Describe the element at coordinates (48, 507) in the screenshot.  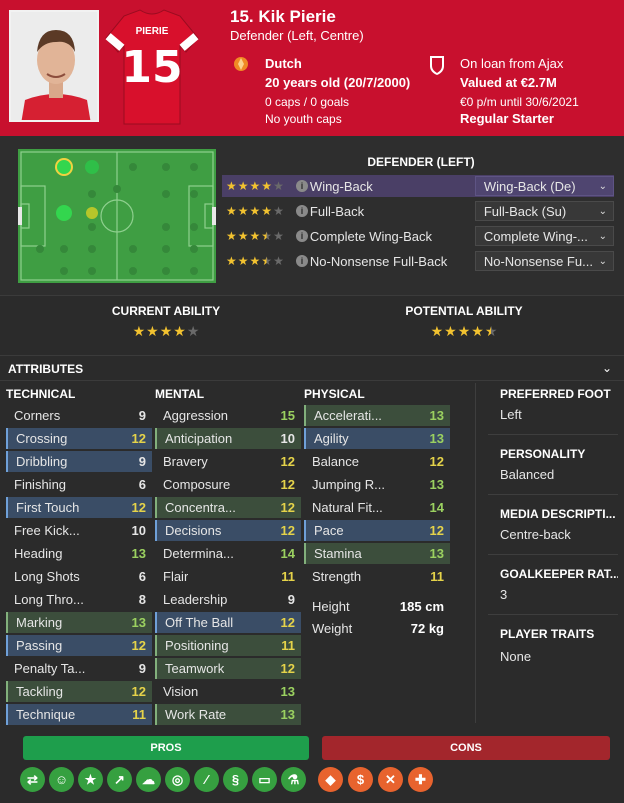
I see `attribute-name: First Touch` at that location.